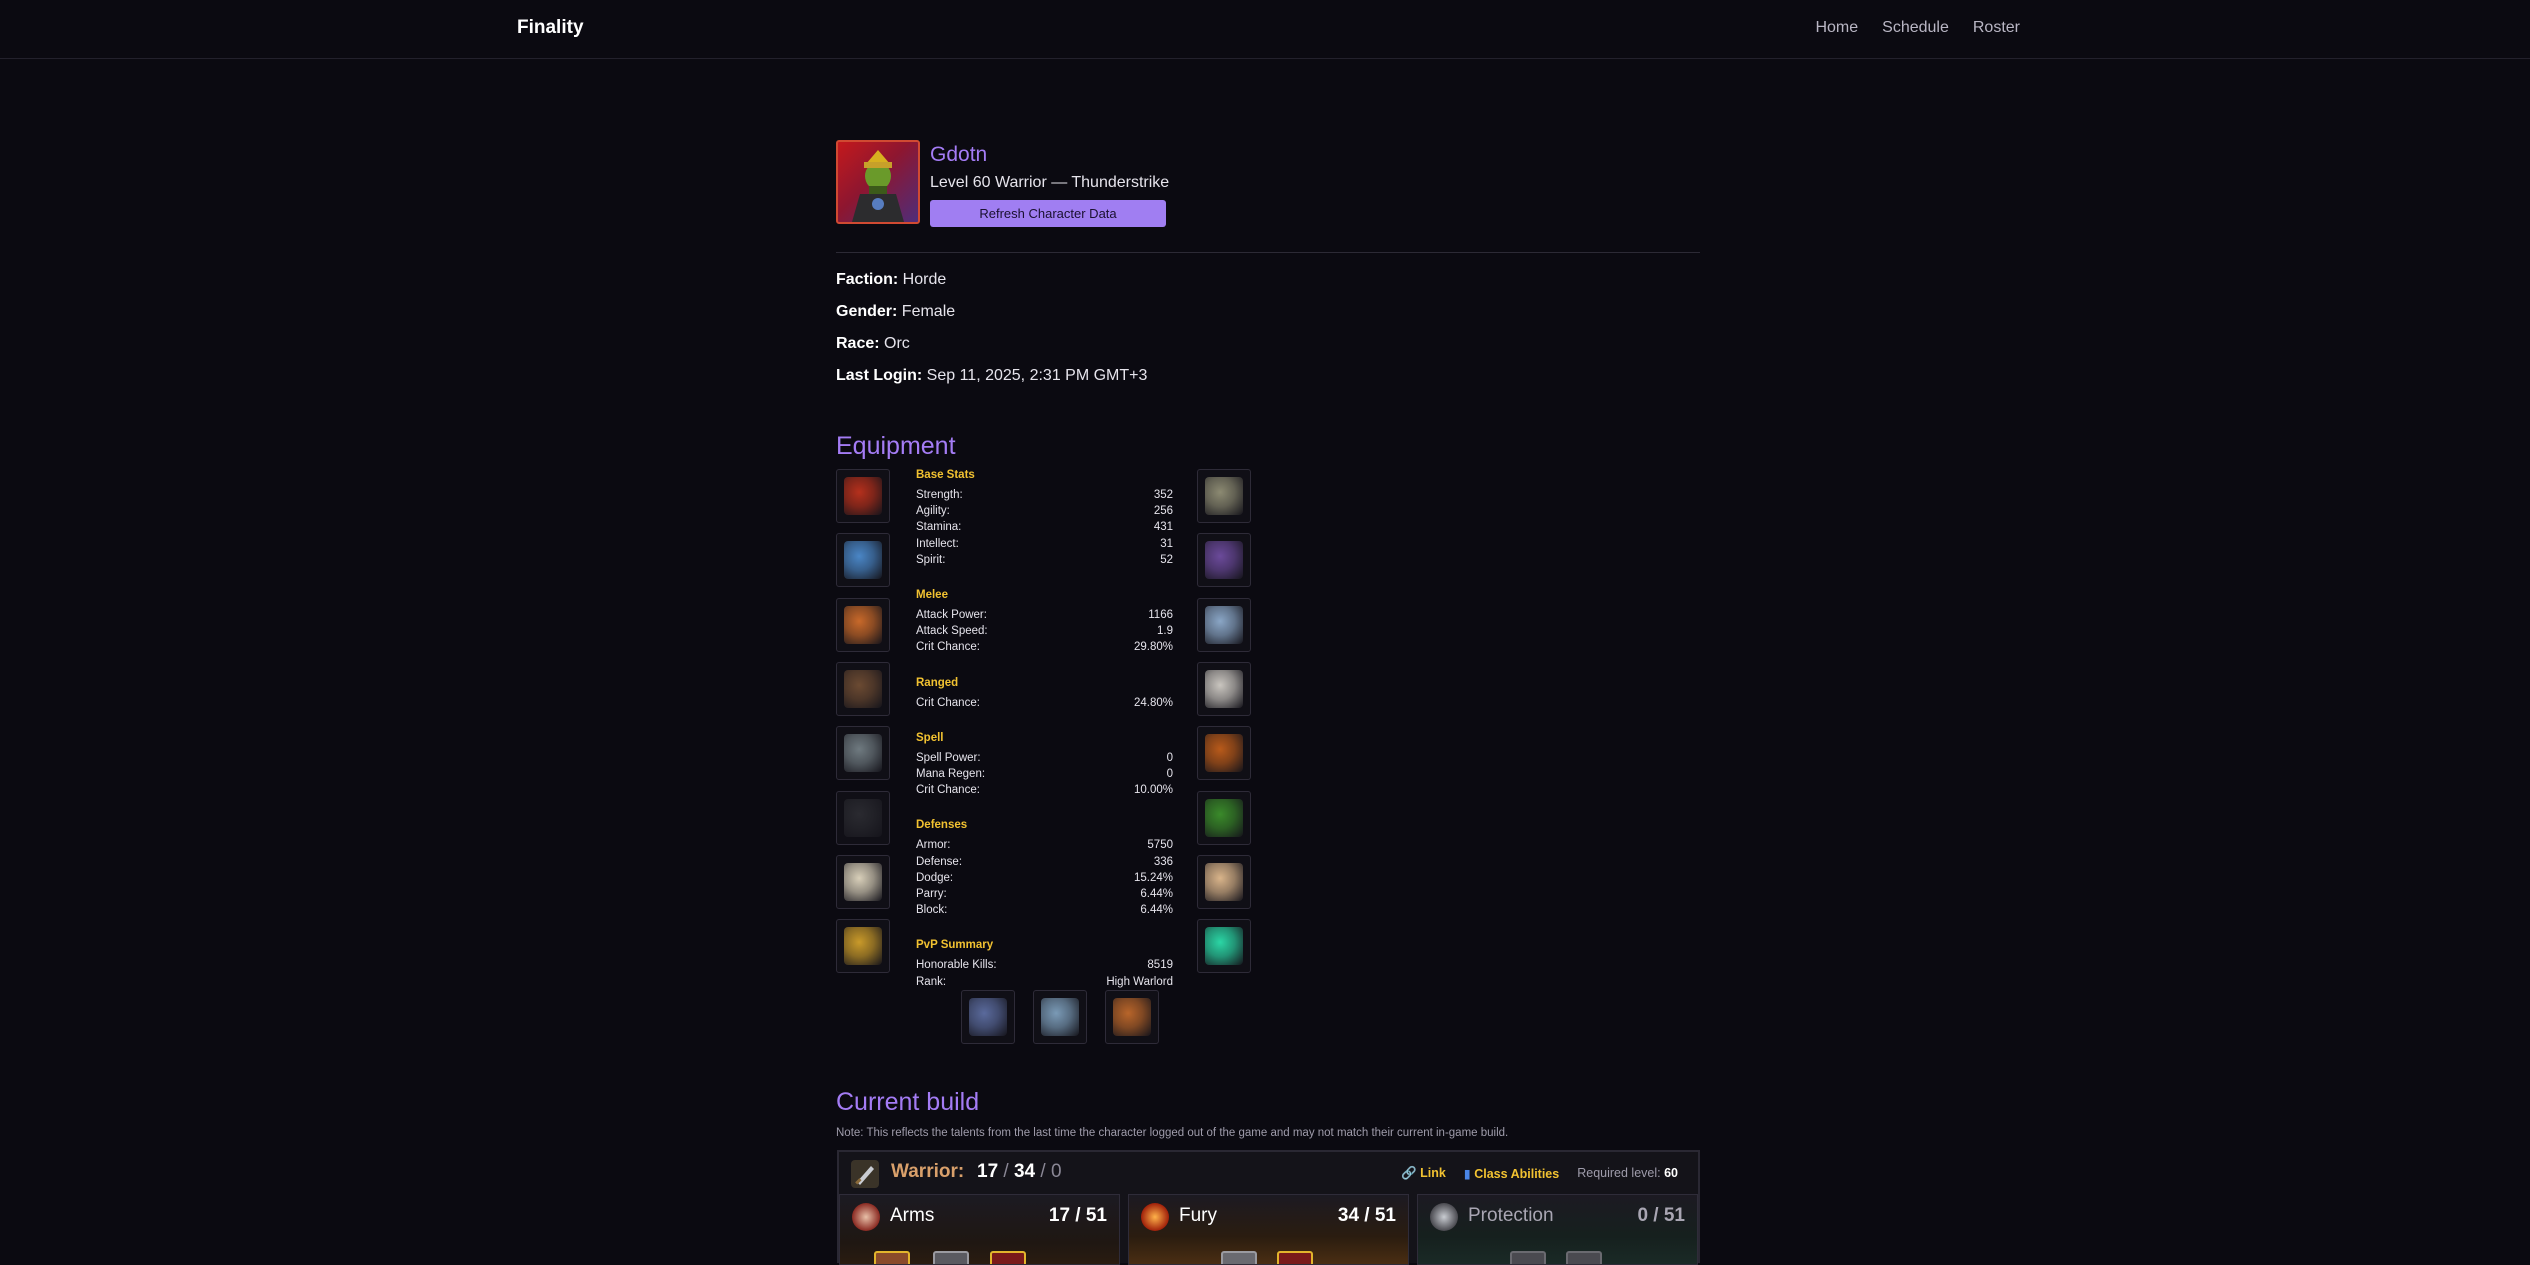 The height and width of the screenshot is (1265, 2530). Describe the element at coordinates (867, 311) in the screenshot. I see `gender-label: Gender:` at that location.